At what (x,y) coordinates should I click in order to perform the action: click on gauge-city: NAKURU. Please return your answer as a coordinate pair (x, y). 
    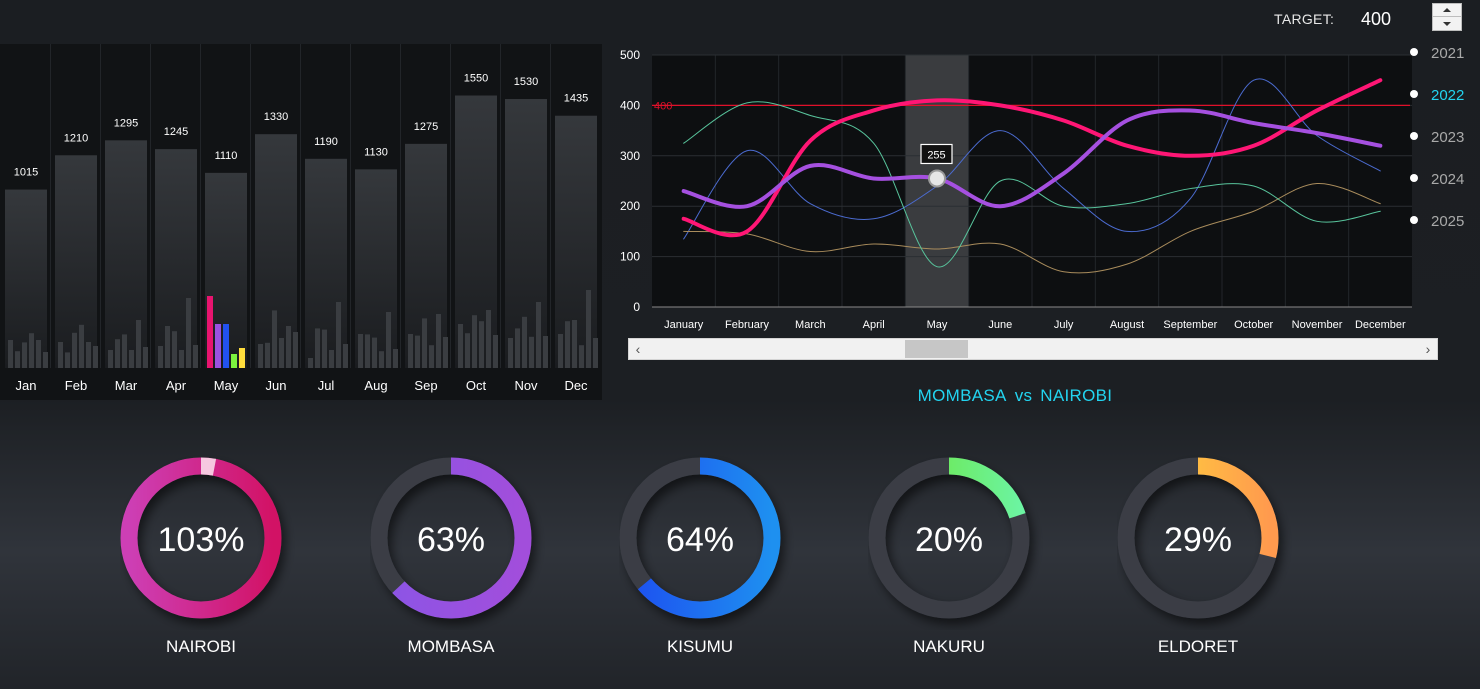
    Looking at the image, I should click on (949, 646).